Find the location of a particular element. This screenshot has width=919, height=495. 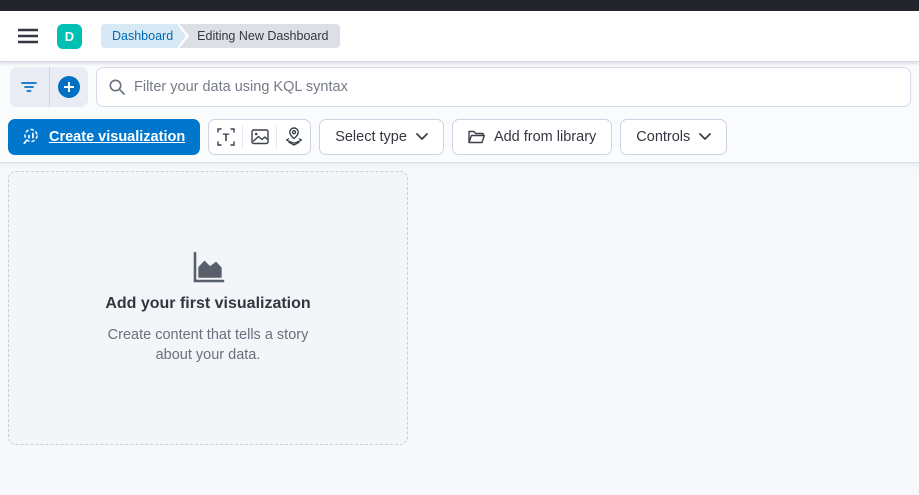

breadcrumb-editing-new-dashboard: Editing New Dashboard is located at coordinates (260, 36).